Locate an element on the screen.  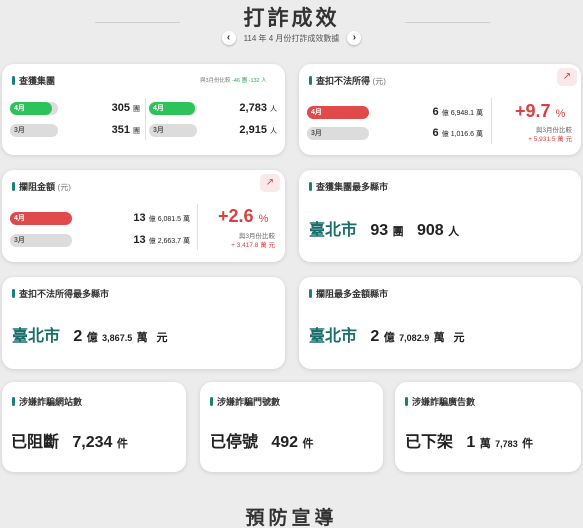
apr-groups-value: 305 團 is located at coordinates (125, 108).